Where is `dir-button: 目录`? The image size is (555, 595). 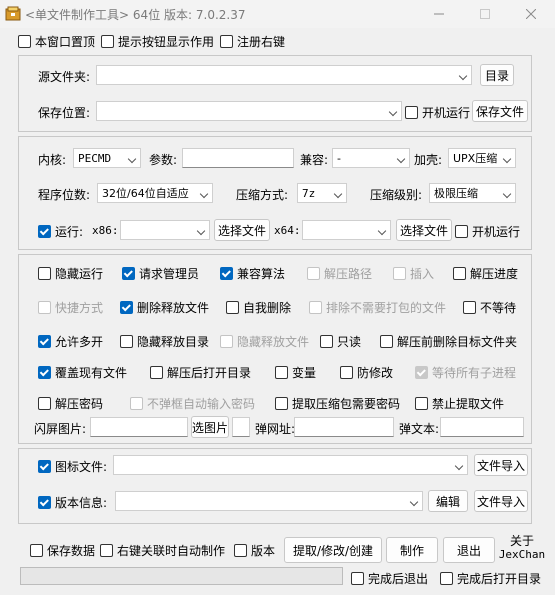
dir-button: 目录 is located at coordinates (497, 75).